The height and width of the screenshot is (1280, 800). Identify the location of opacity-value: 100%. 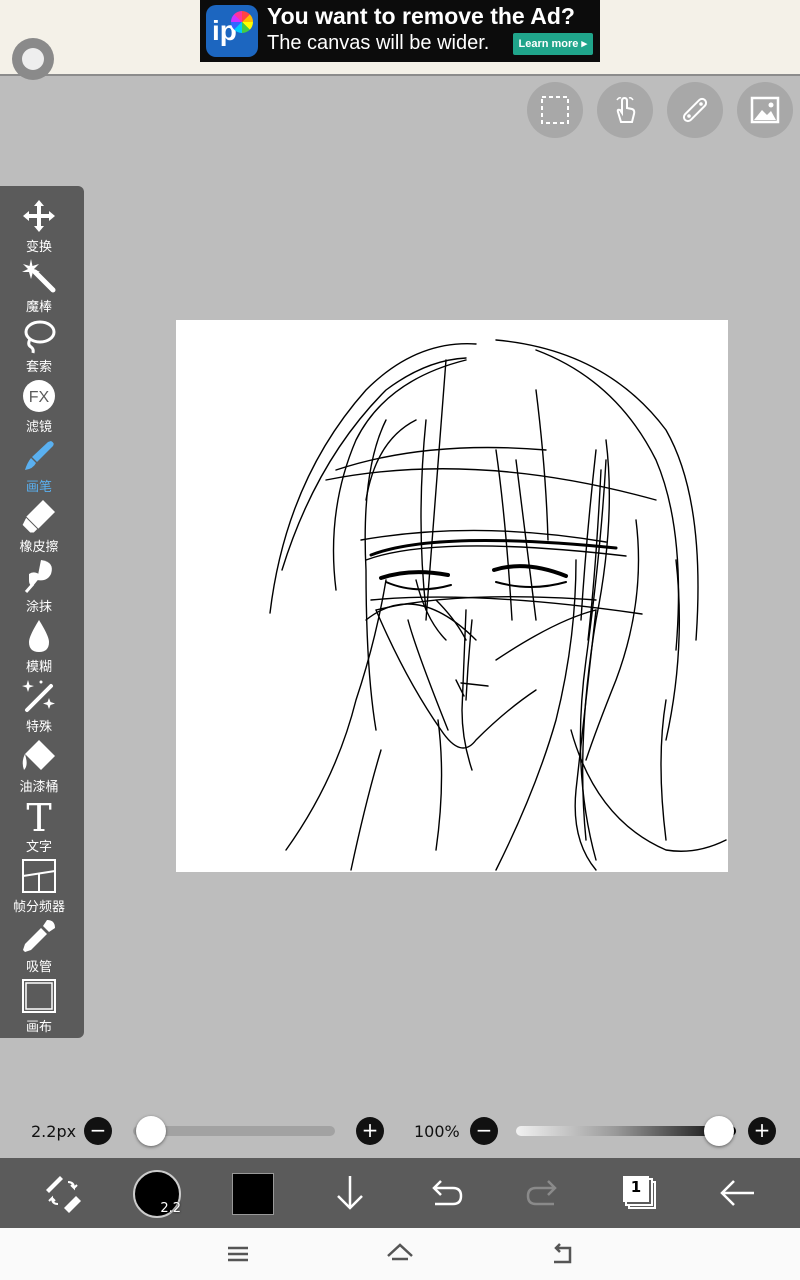
(437, 1131).